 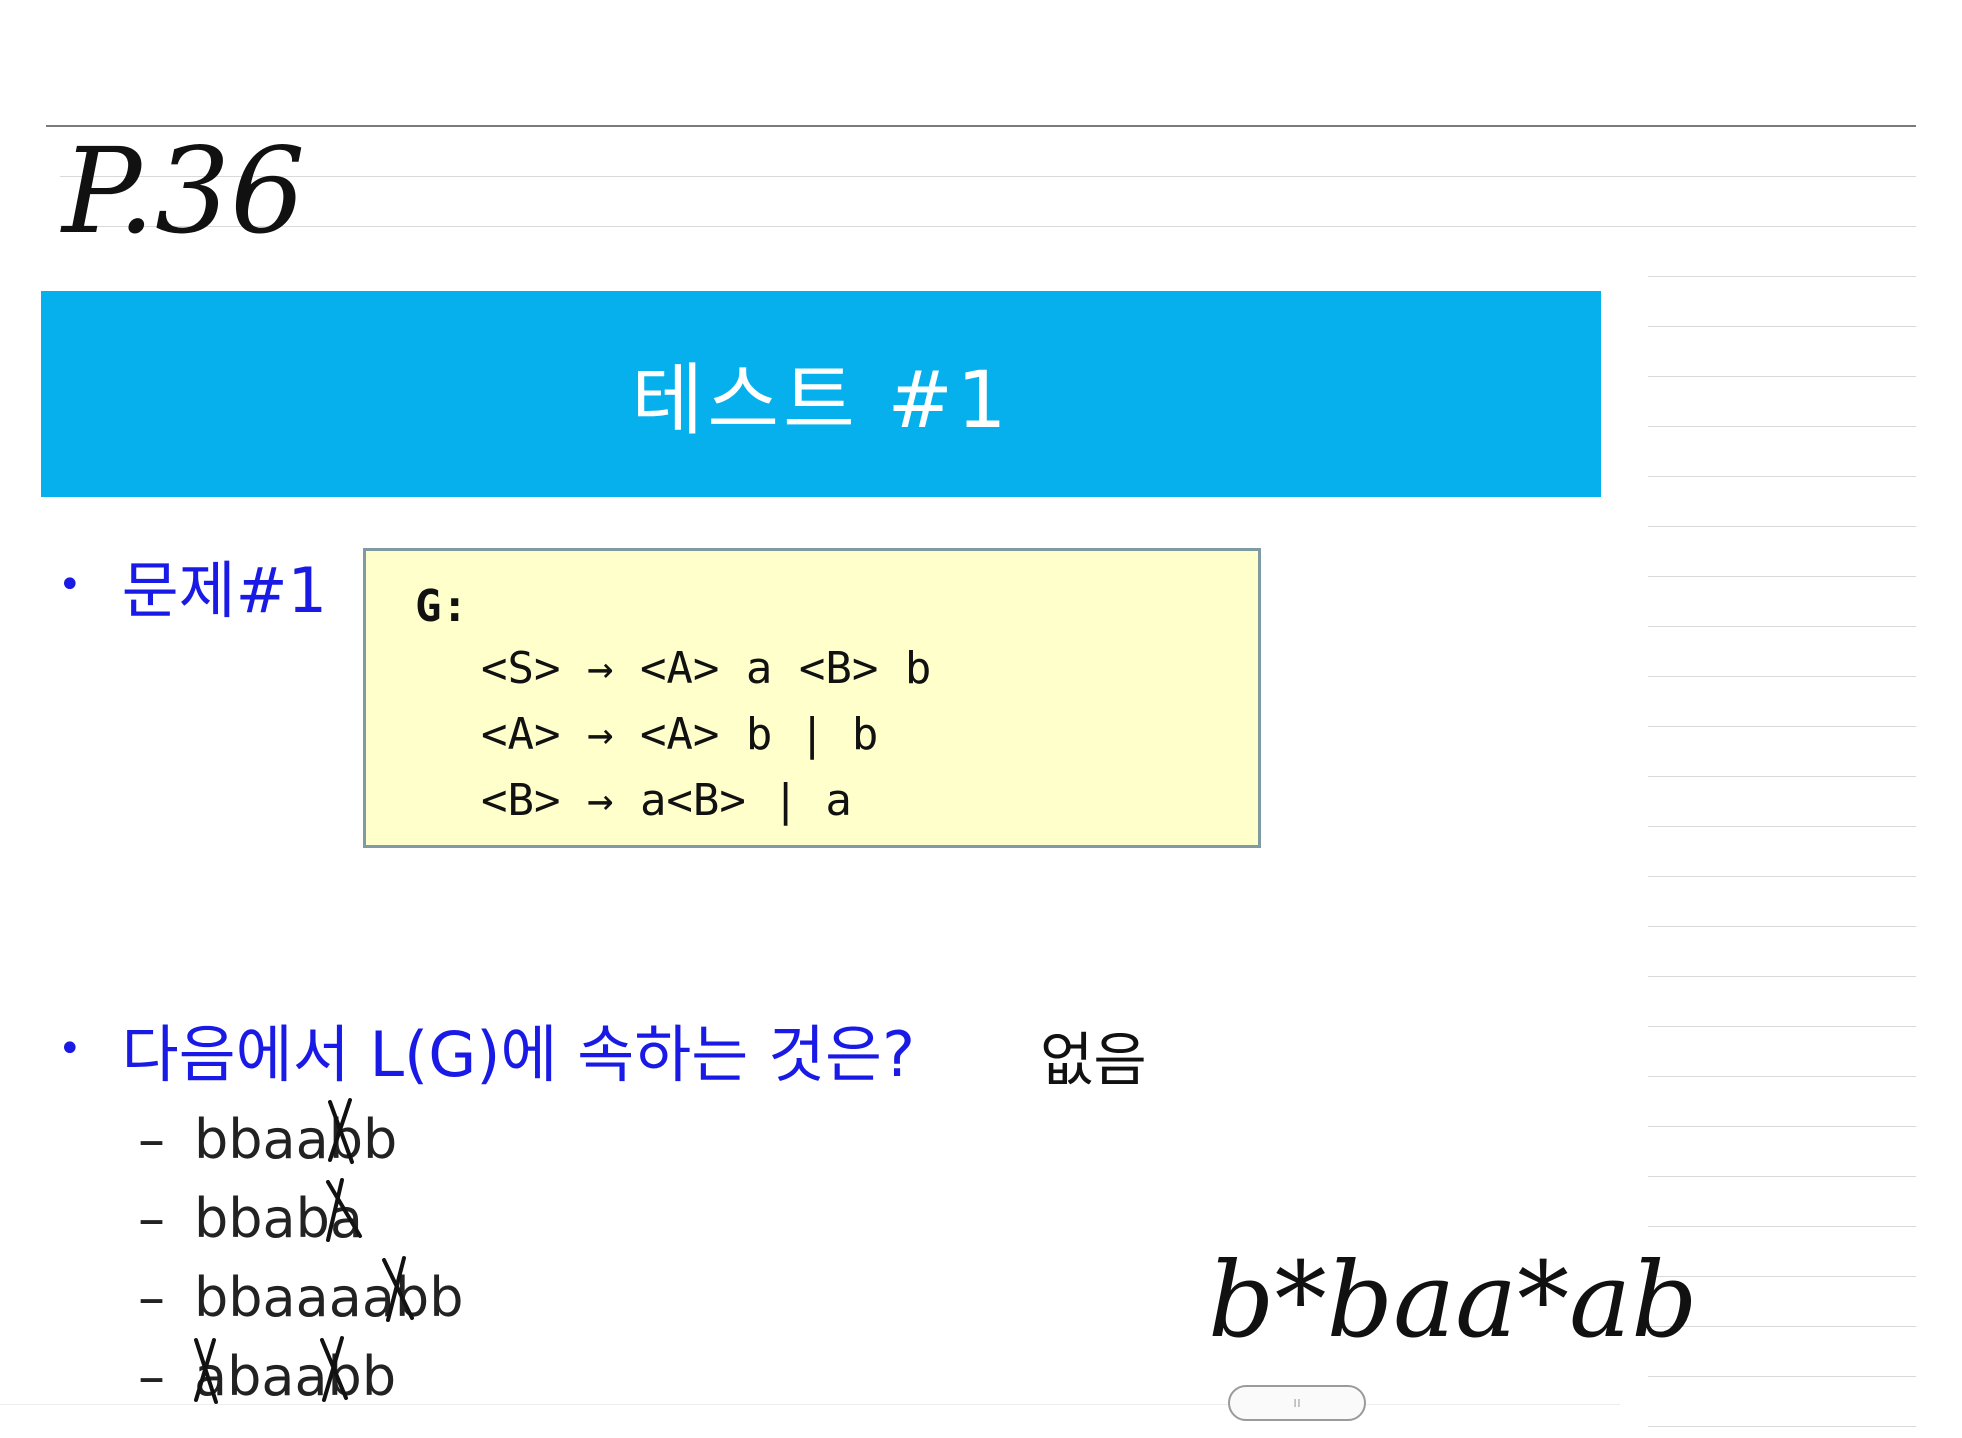 What do you see at coordinates (224, 590) in the screenshot?
I see `problem-label: 문제#1` at bounding box center [224, 590].